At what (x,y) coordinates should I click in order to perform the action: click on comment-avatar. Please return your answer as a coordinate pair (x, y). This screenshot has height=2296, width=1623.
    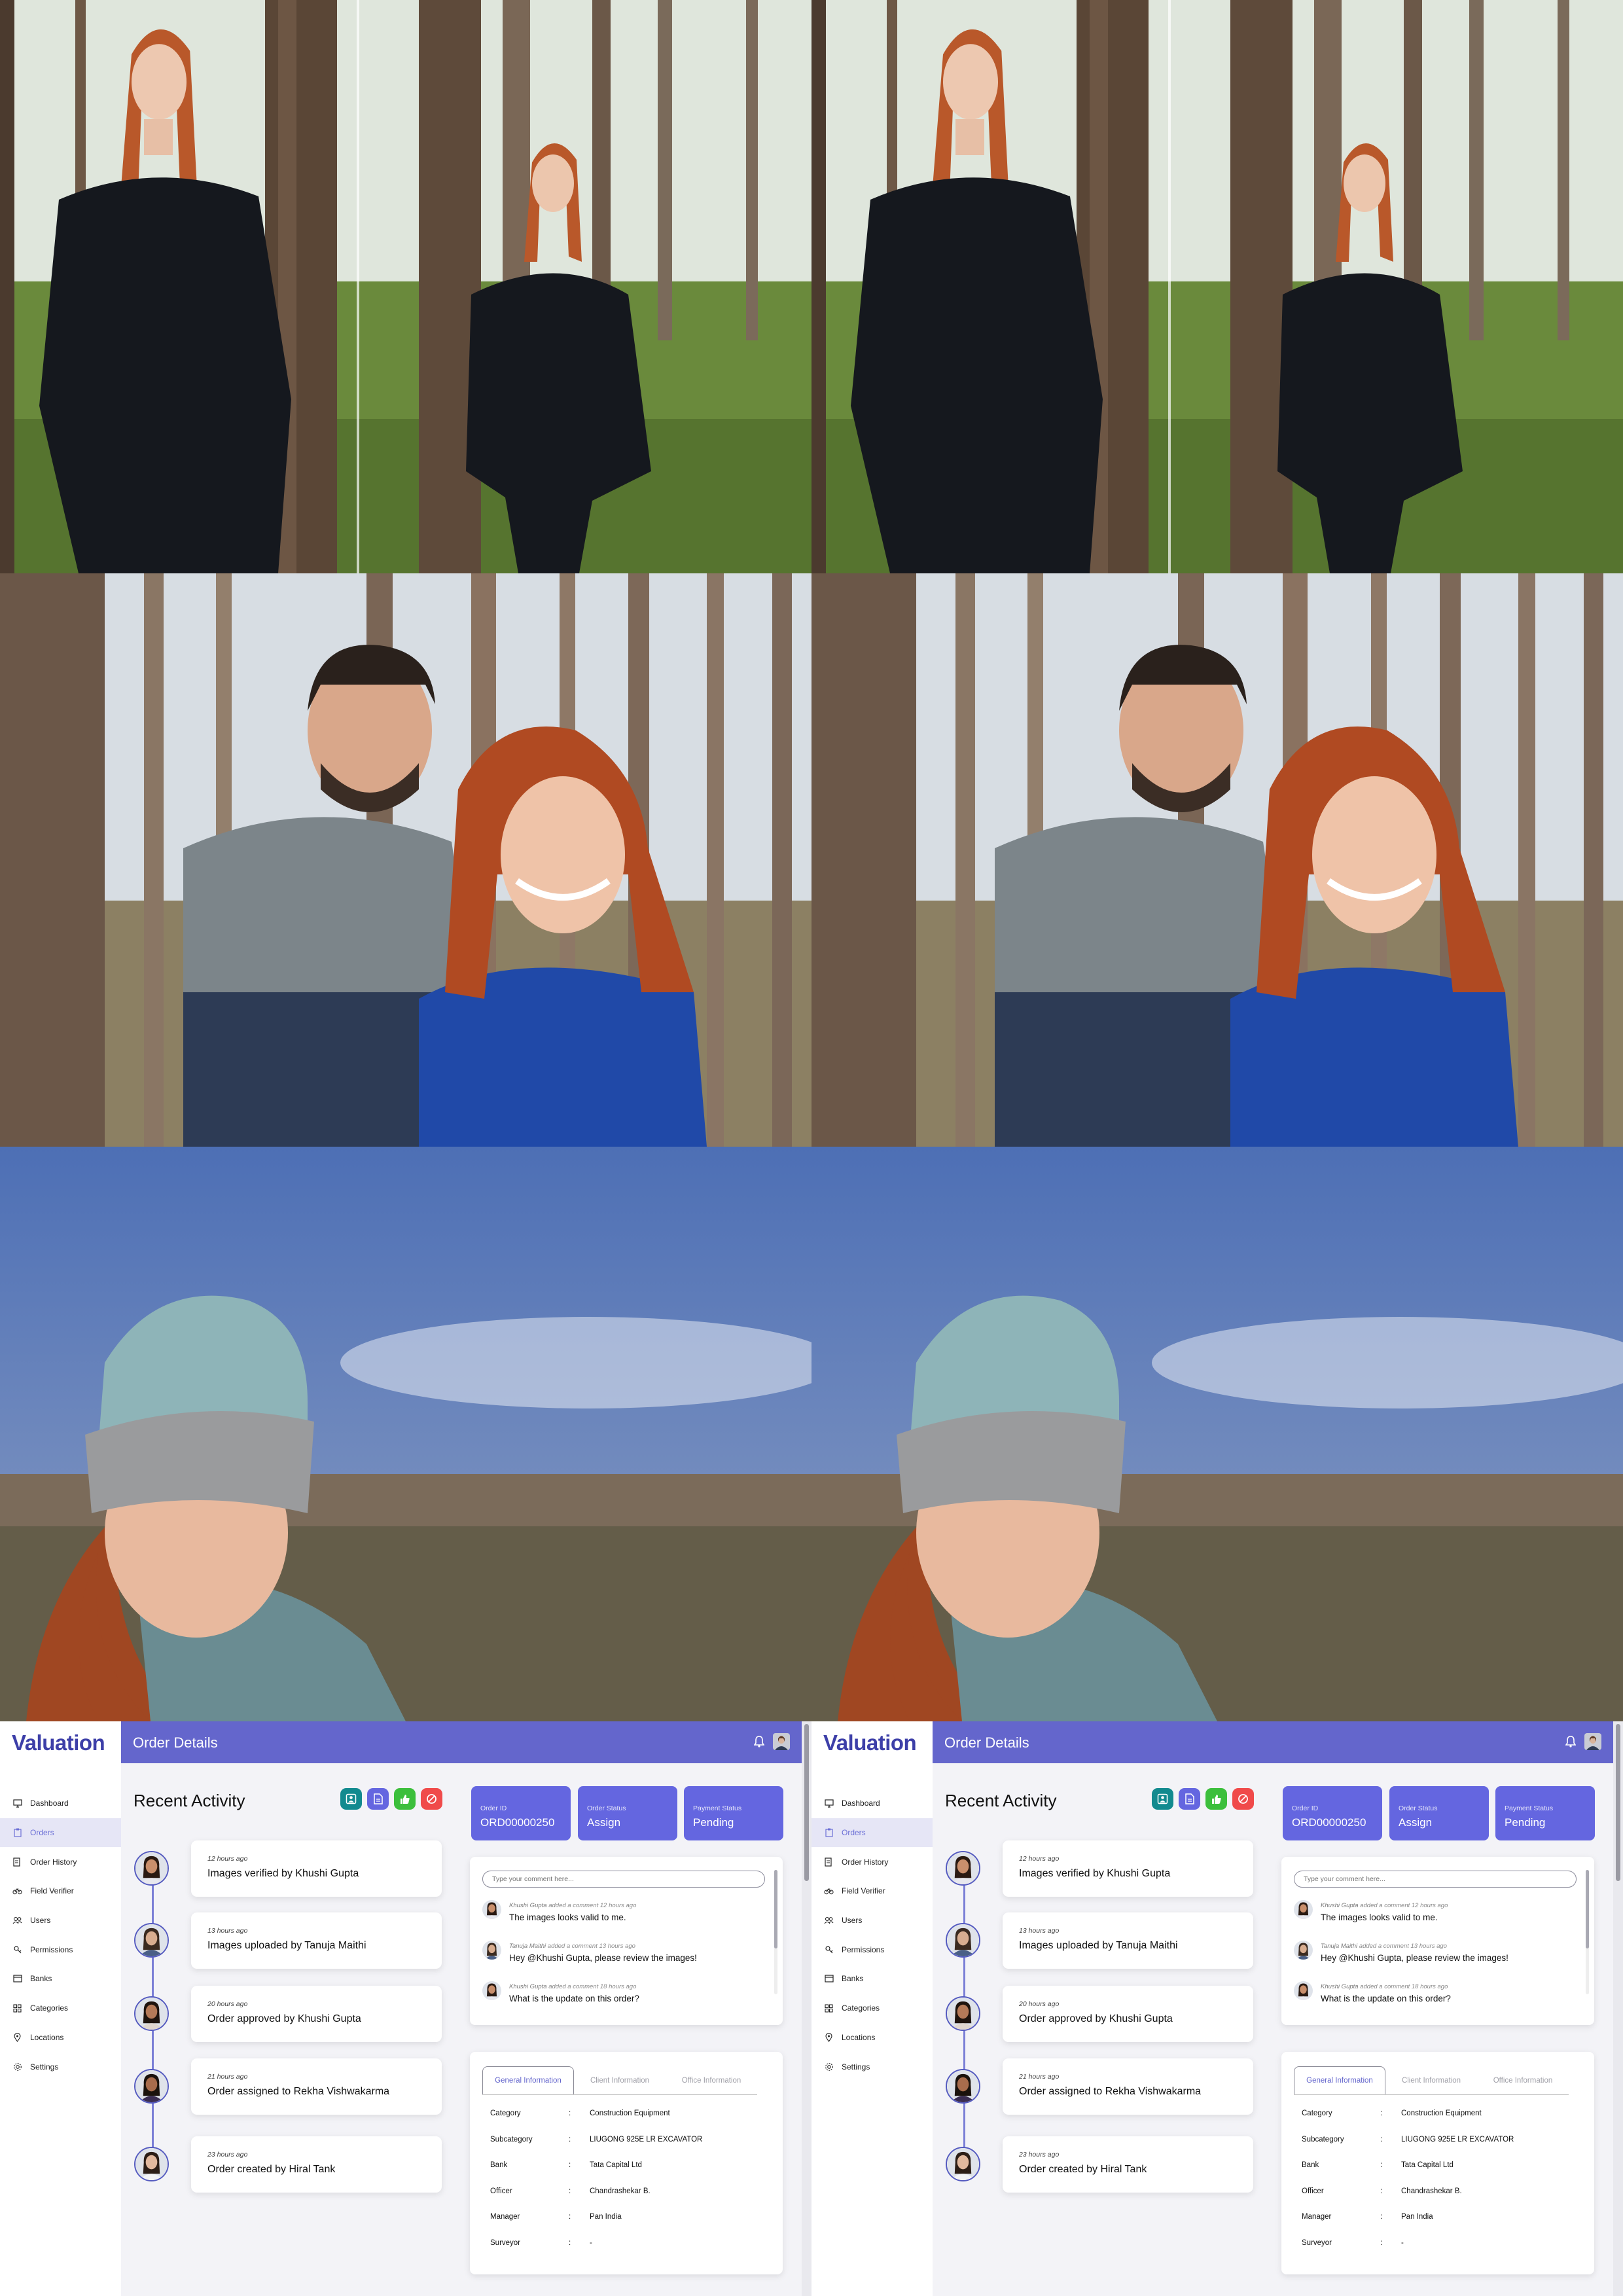
    Looking at the image, I should click on (1303, 1909).